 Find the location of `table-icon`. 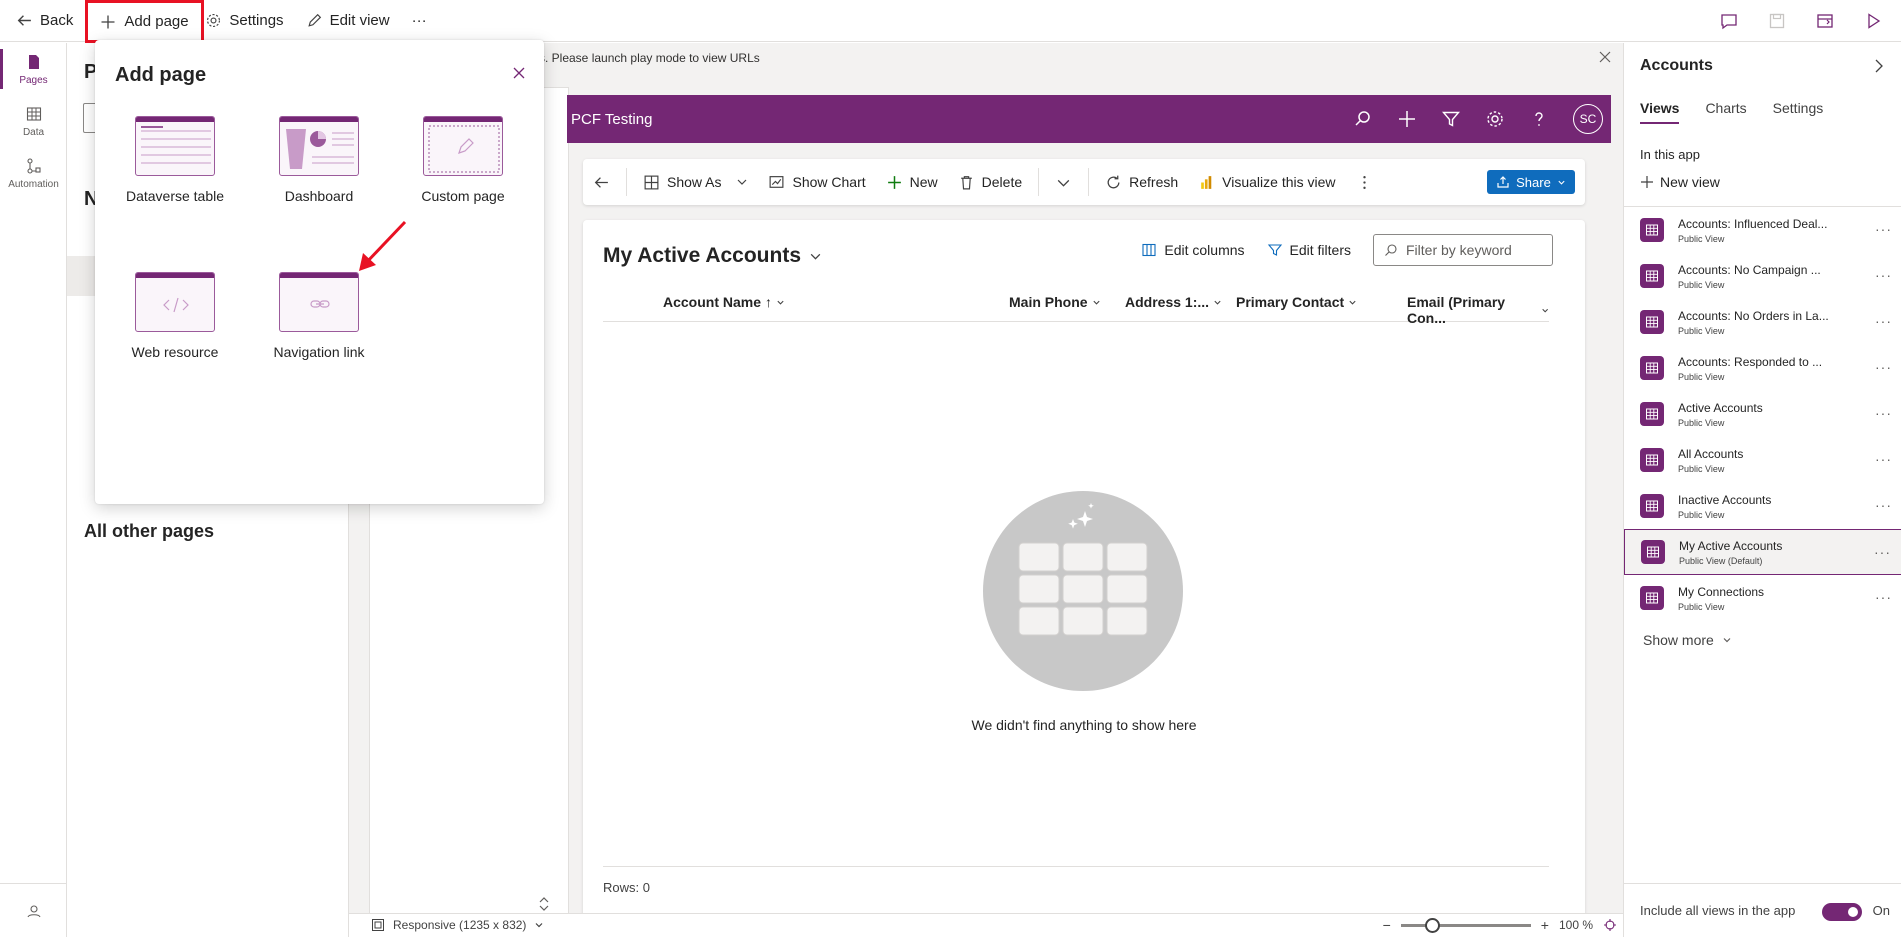

table-icon is located at coordinates (1653, 552).